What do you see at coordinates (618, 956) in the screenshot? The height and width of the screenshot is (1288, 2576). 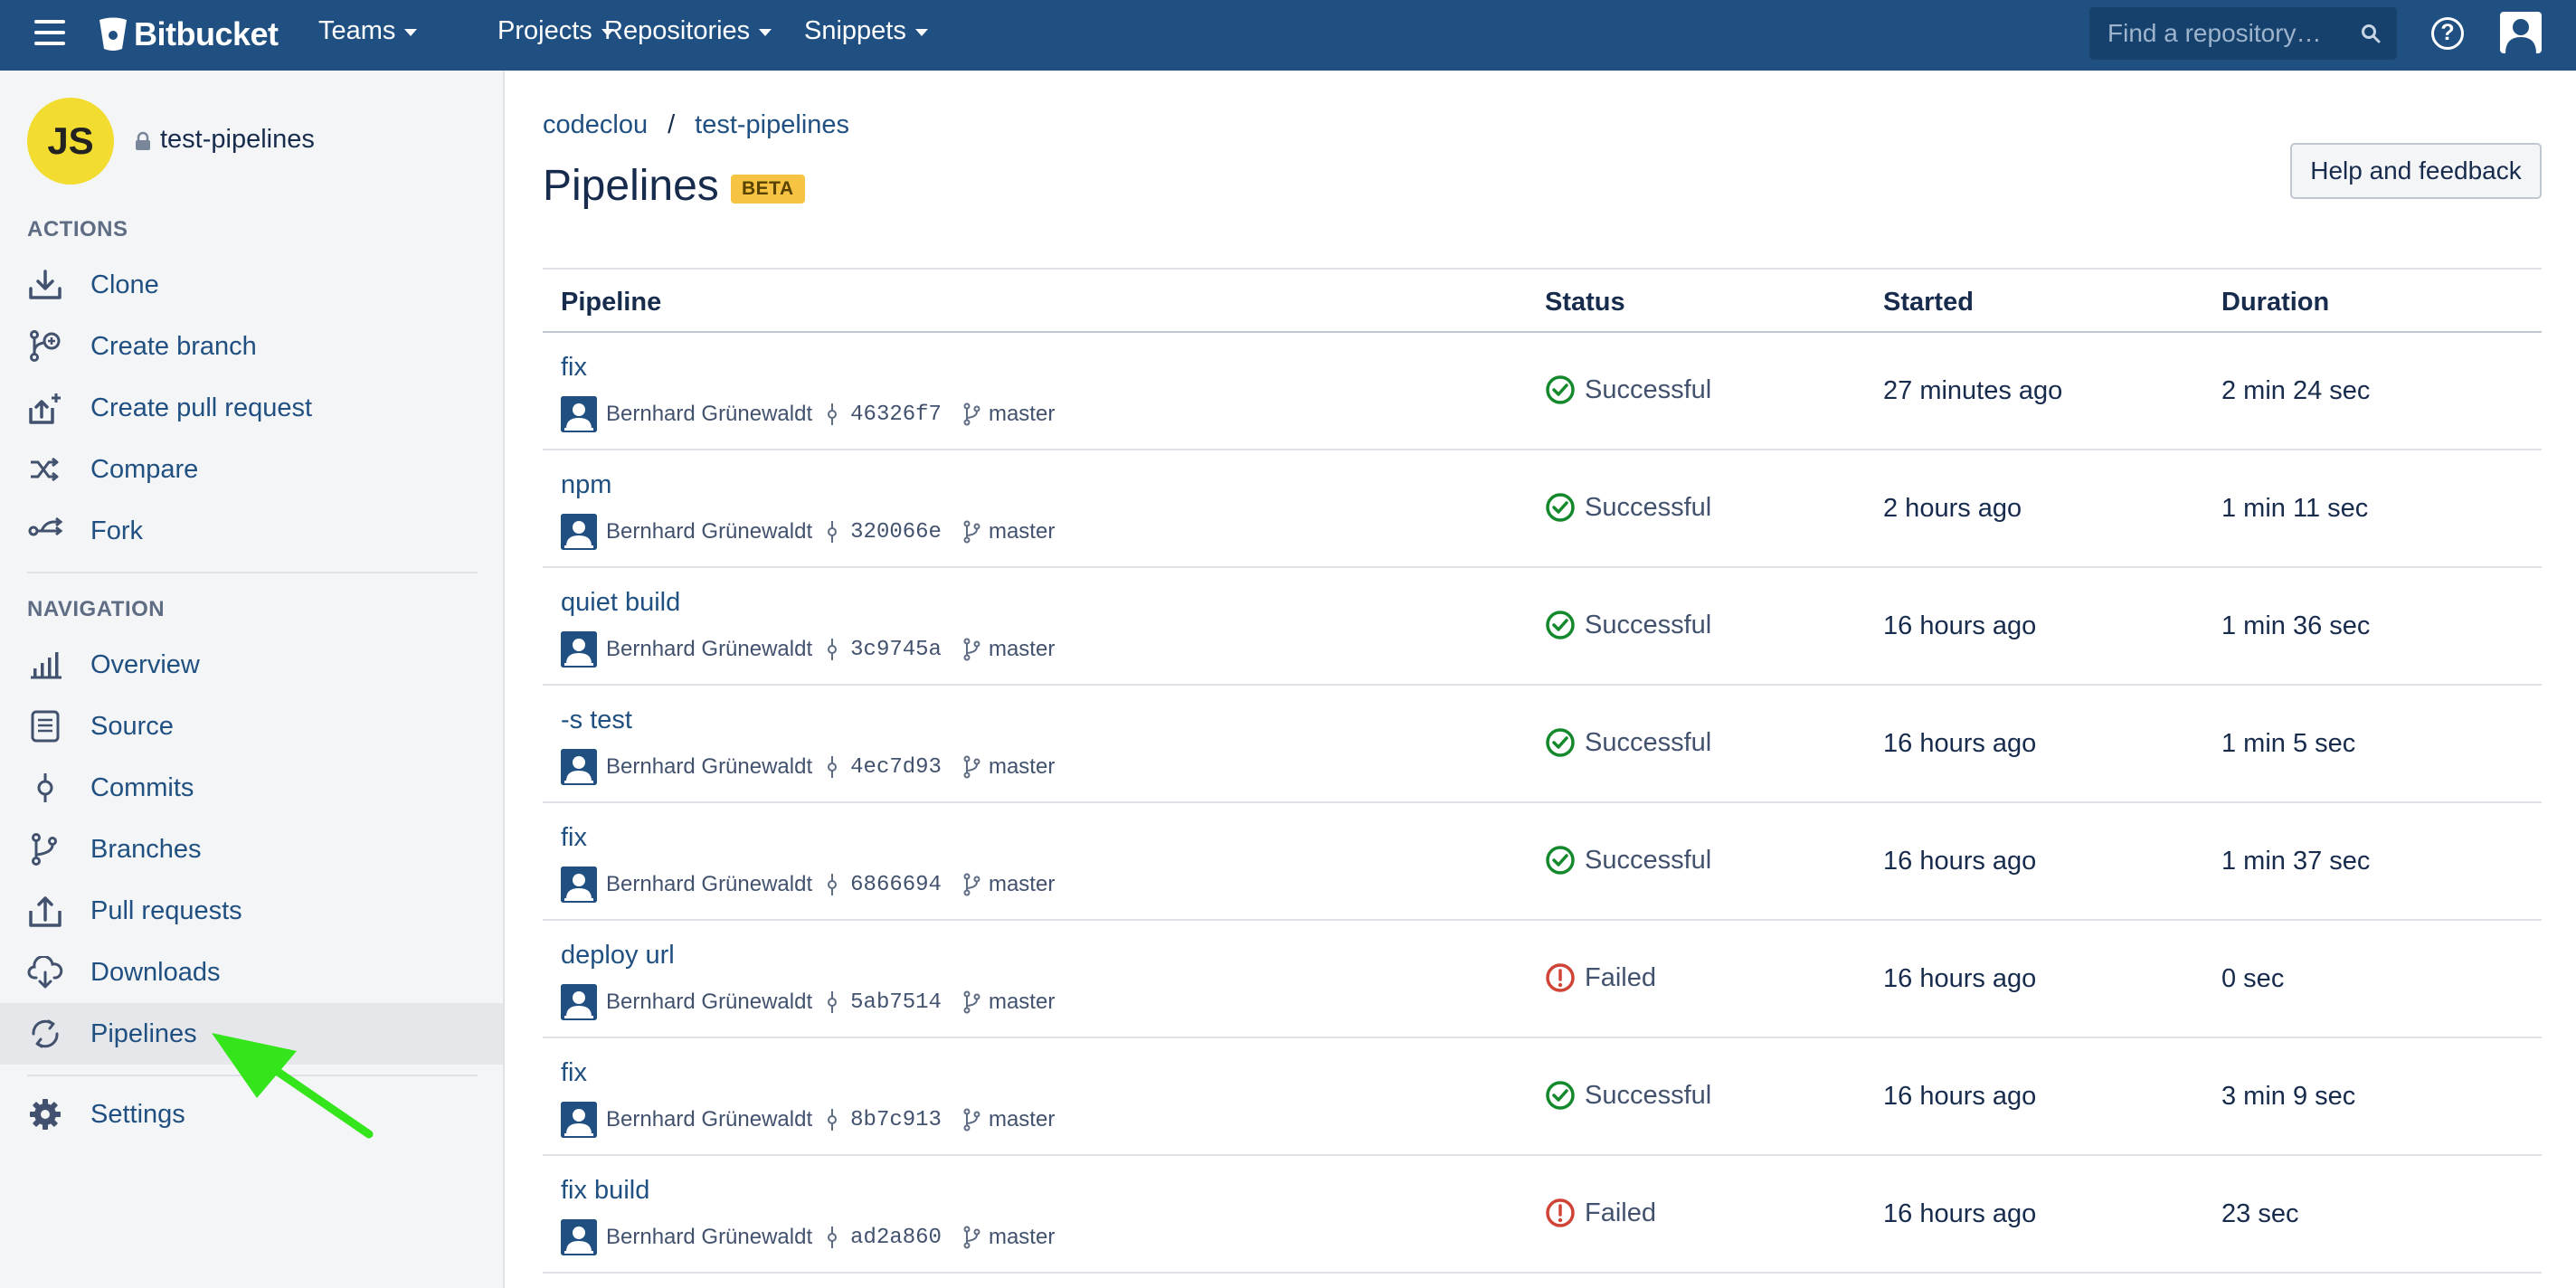 I see `pipeline-link: deploy url` at bounding box center [618, 956].